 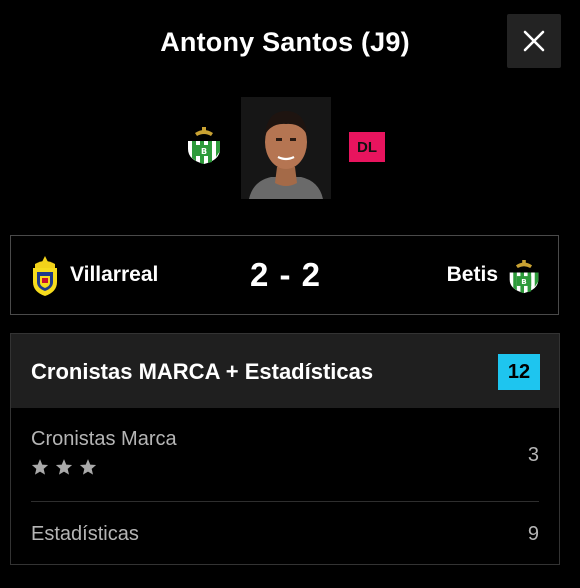 What do you see at coordinates (85, 534) in the screenshot?
I see `estadisticas-label: Estadísticas` at bounding box center [85, 534].